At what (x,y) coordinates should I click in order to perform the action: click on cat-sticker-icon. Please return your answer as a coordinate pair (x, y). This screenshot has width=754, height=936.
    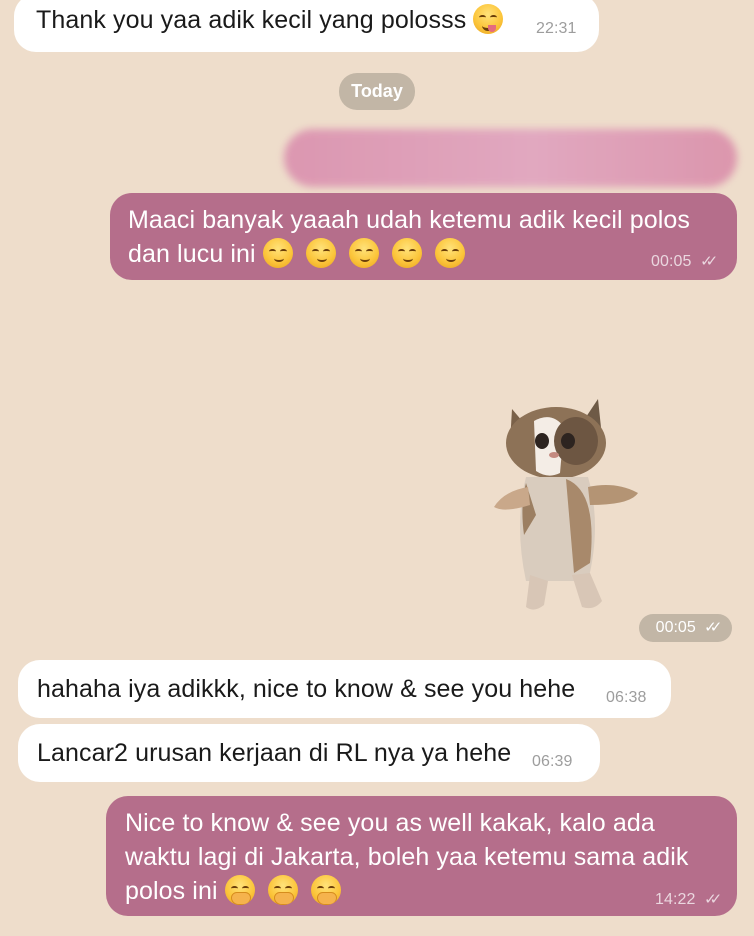
    Looking at the image, I should click on (566, 504).